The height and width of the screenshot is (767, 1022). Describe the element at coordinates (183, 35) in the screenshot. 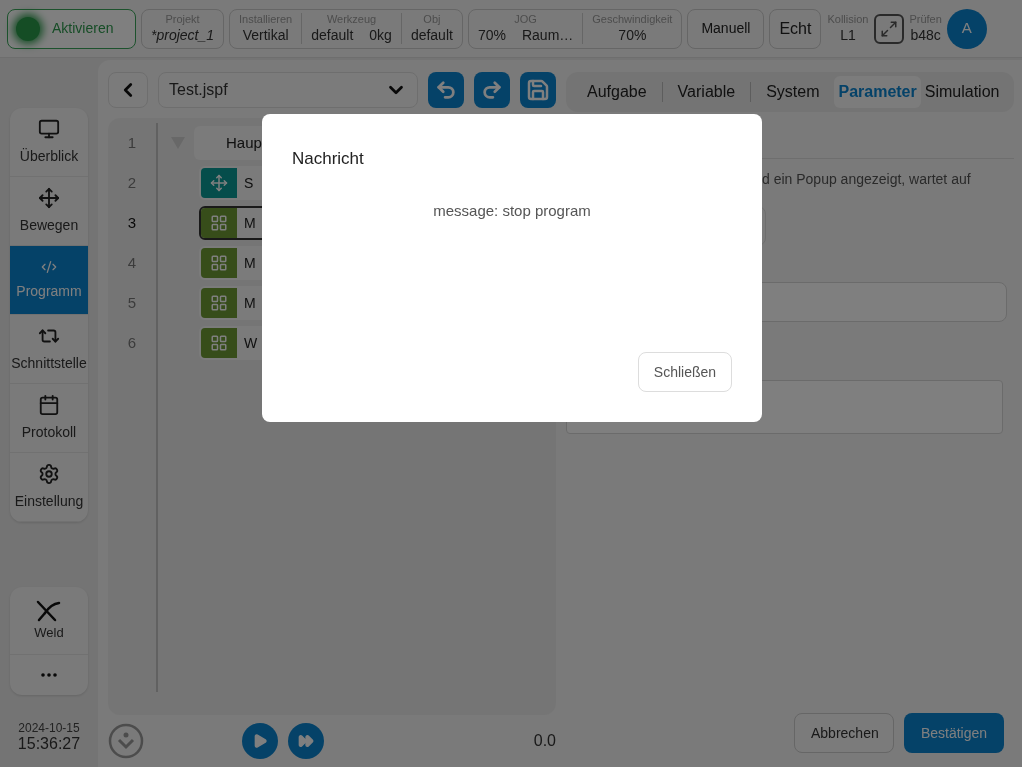

I see `status-value: *project_1` at that location.